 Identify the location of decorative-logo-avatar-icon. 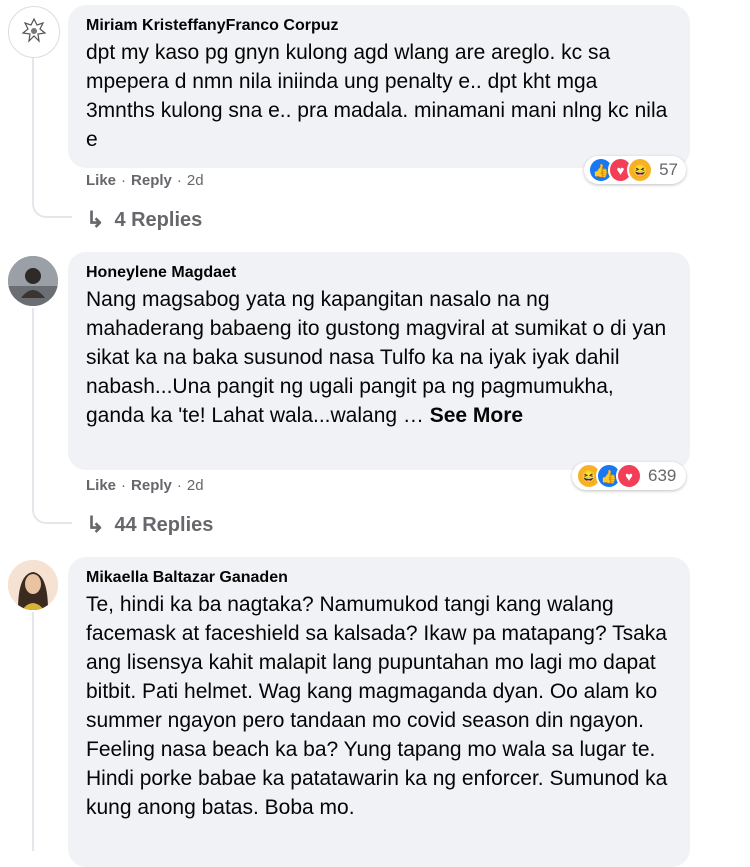
(34, 32).